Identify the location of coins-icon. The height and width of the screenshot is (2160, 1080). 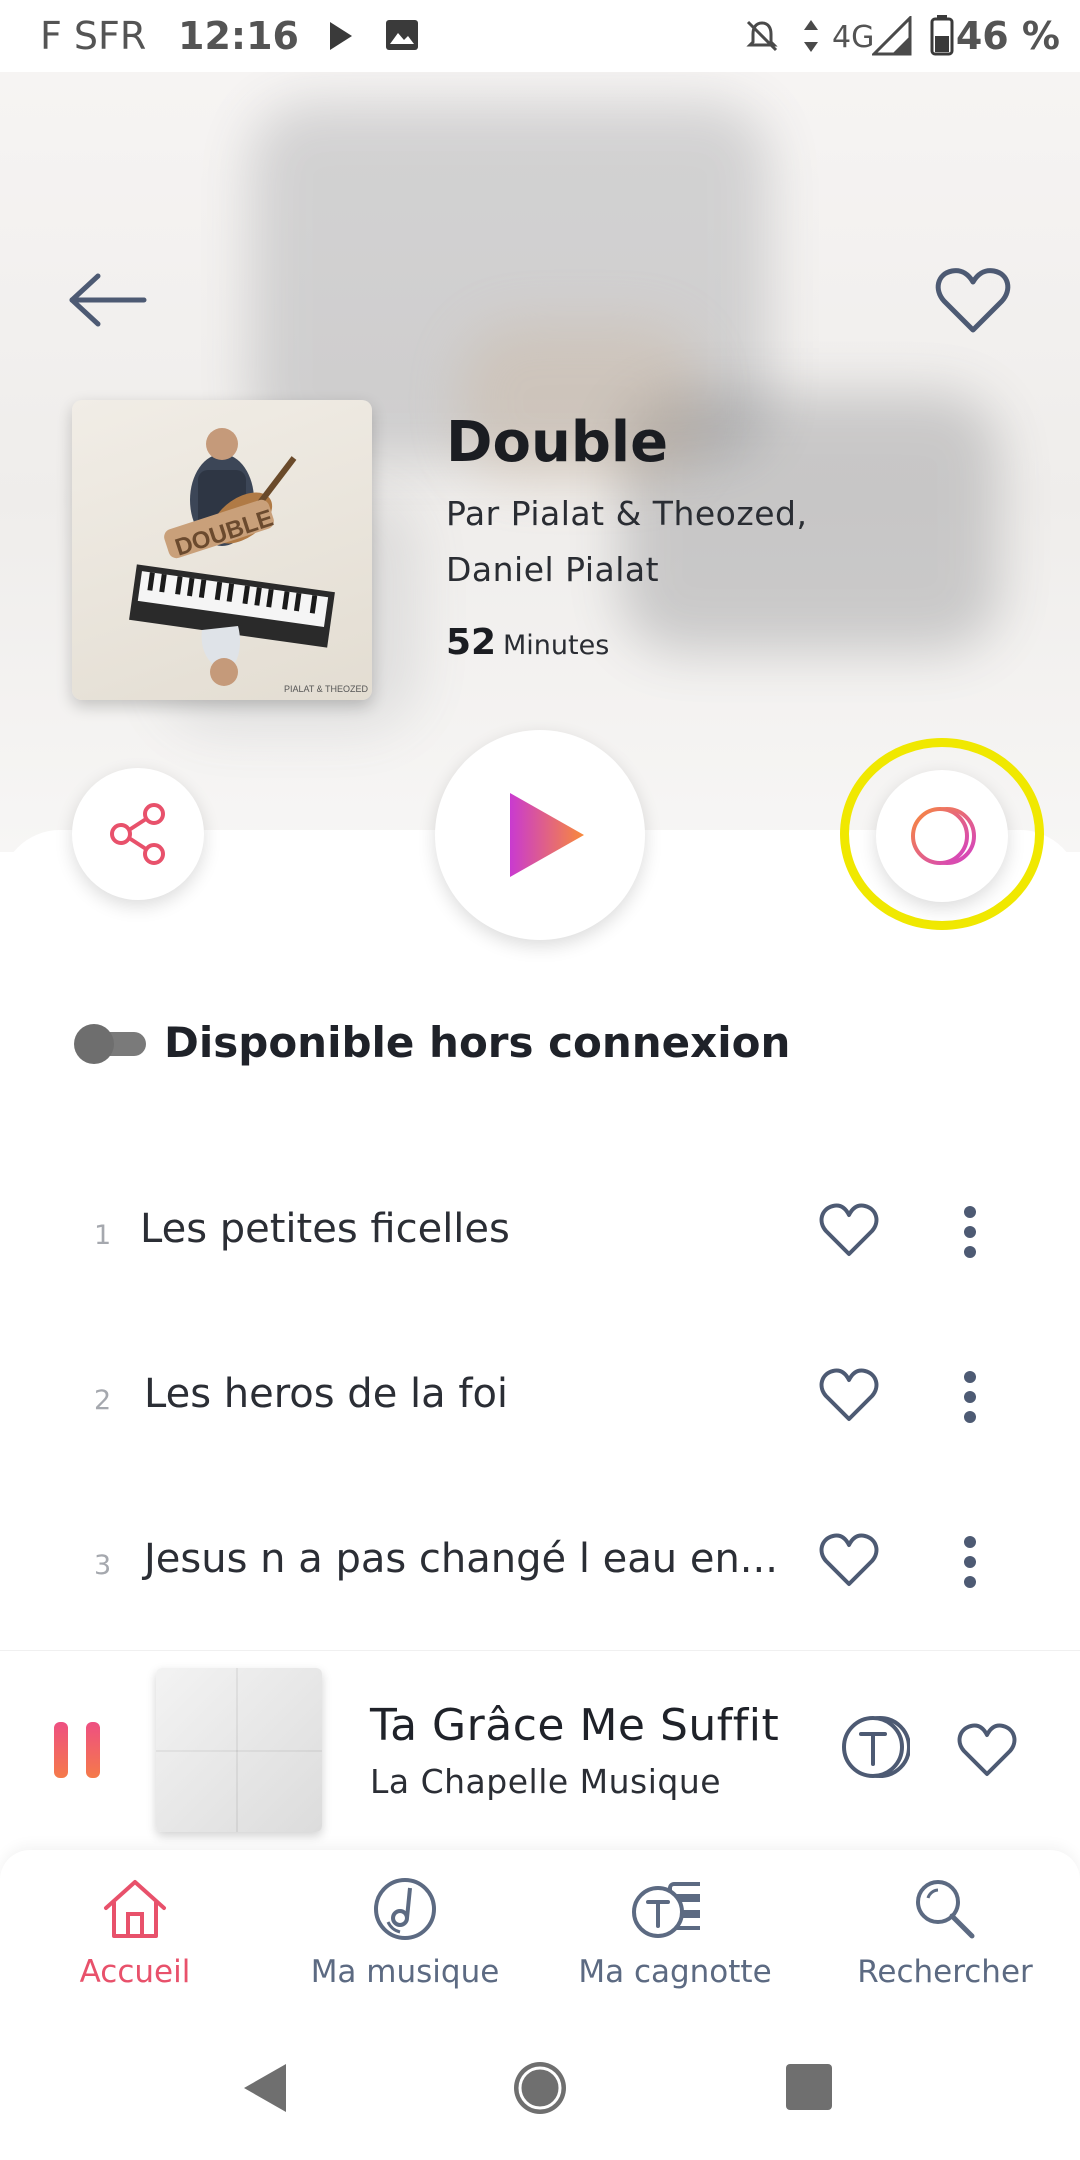
(666, 1910).